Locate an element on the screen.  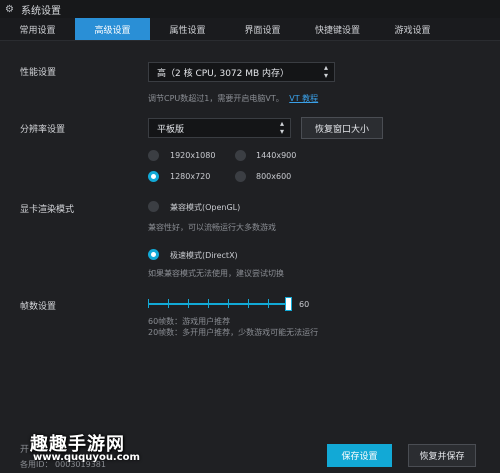
title-bar: ⚙ 系统设置 is located at coordinates (250, 9).